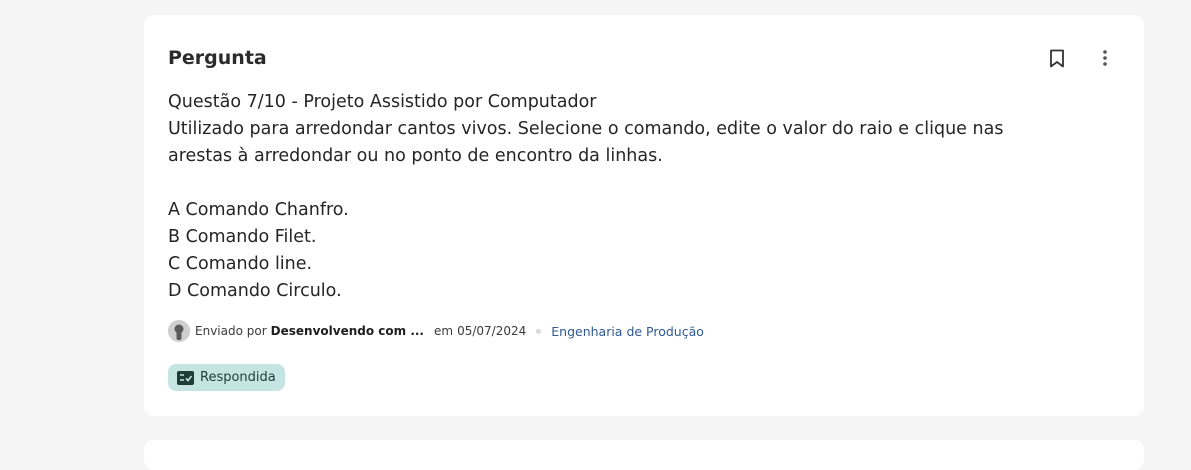  What do you see at coordinates (258, 210) in the screenshot?
I see `option-a: A Comando Chanfro.` at bounding box center [258, 210].